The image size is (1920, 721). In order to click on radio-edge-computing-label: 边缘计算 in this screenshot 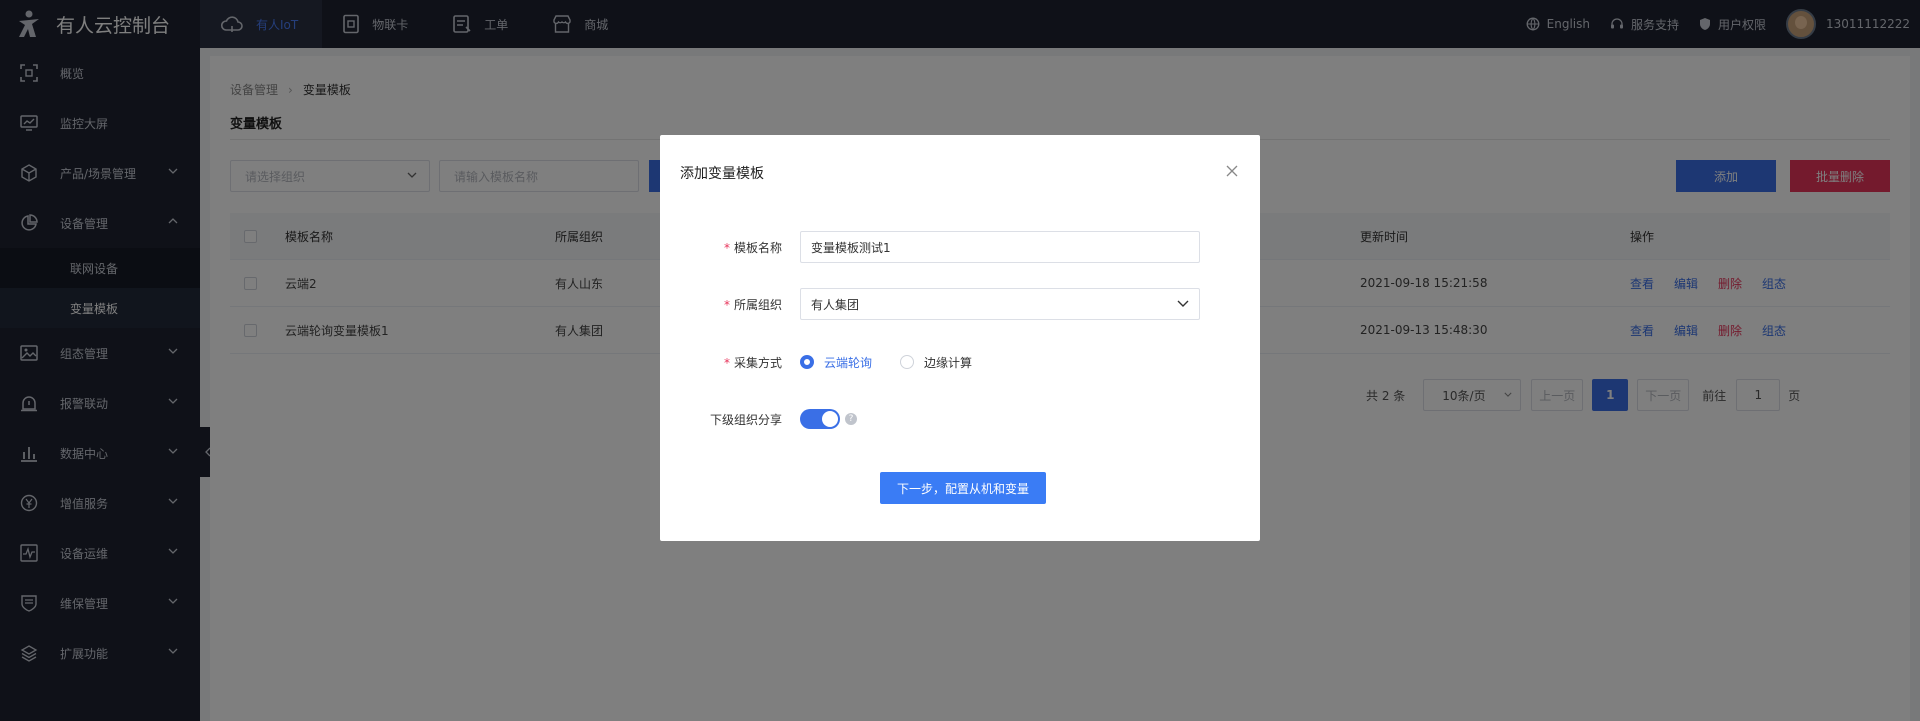, I will do `click(948, 362)`.